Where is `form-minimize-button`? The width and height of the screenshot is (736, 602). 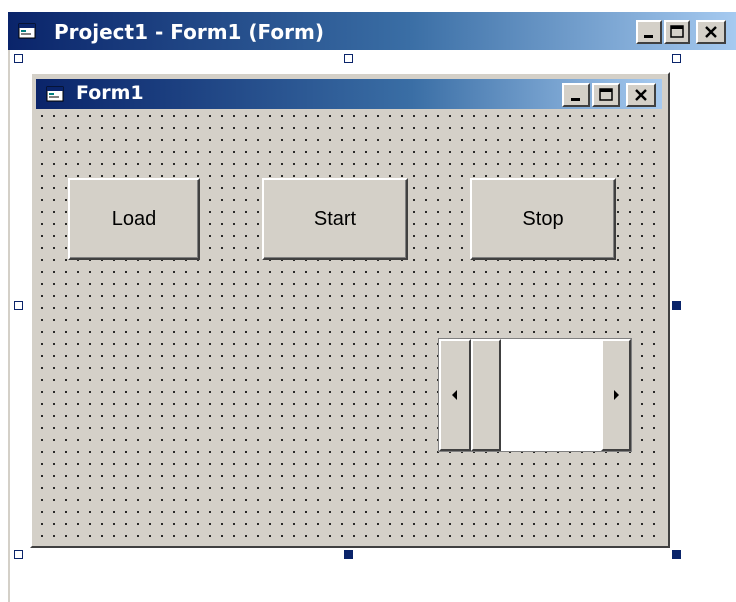
form-minimize-button is located at coordinates (576, 95).